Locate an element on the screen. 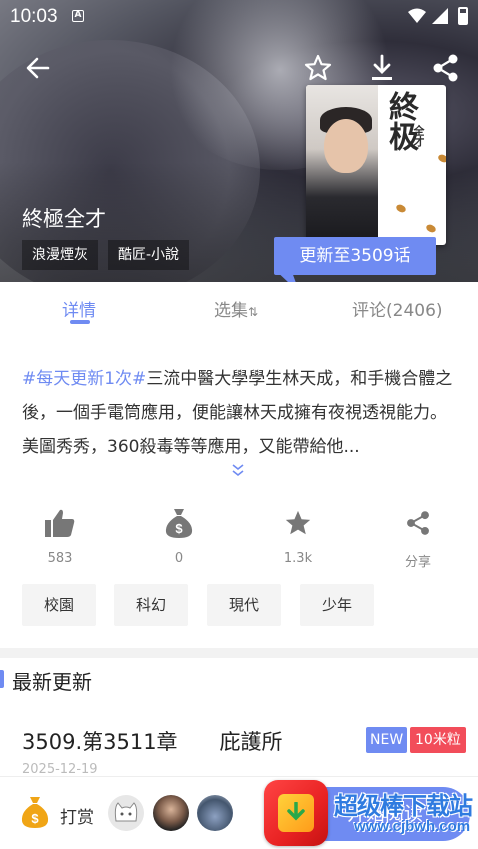  star-icon is located at coordinates (298, 522).